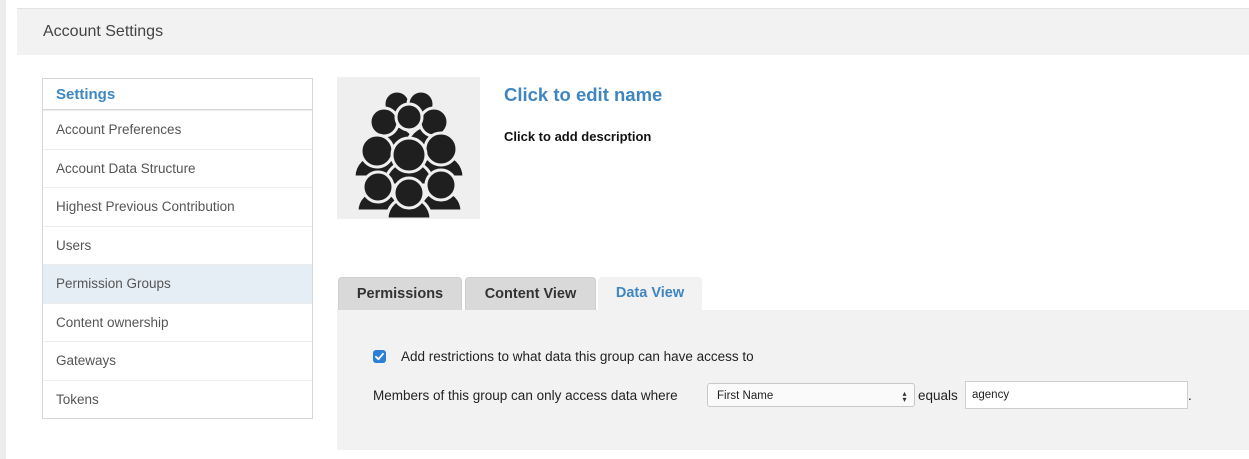 This screenshot has height=459, width=1249. I want to click on page-header: Account Settings, so click(633, 31).